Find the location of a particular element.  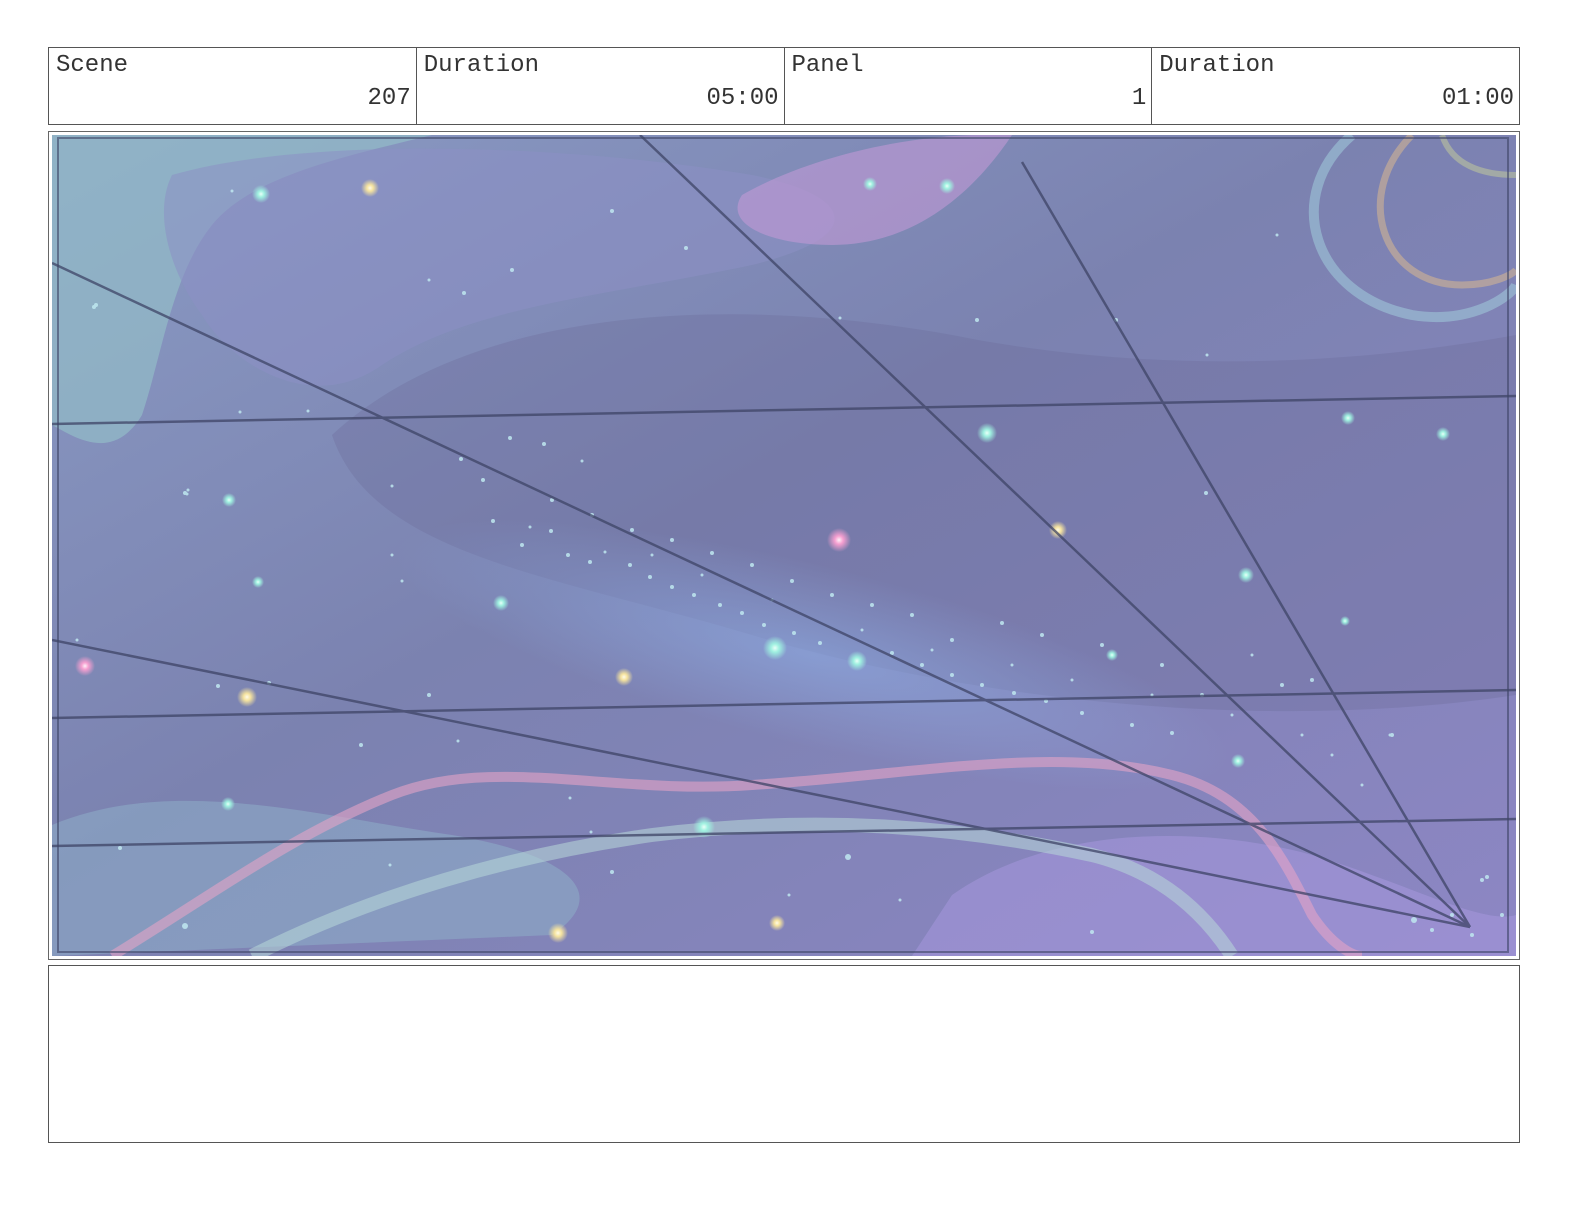

panel-cell: Panel 1 is located at coordinates (969, 86).